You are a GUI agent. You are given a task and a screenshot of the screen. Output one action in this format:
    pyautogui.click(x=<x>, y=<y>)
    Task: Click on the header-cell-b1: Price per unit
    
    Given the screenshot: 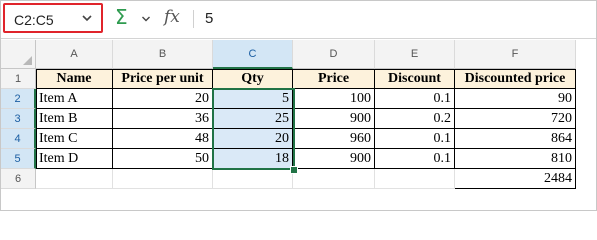 What is the action you would take?
    pyautogui.click(x=163, y=79)
    